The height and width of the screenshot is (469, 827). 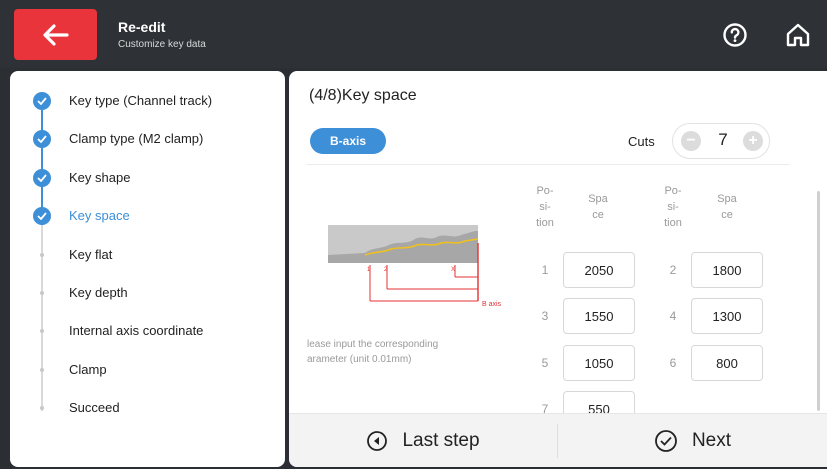 What do you see at coordinates (691, 141) in the screenshot?
I see `decrease-cuts-button: −` at bounding box center [691, 141].